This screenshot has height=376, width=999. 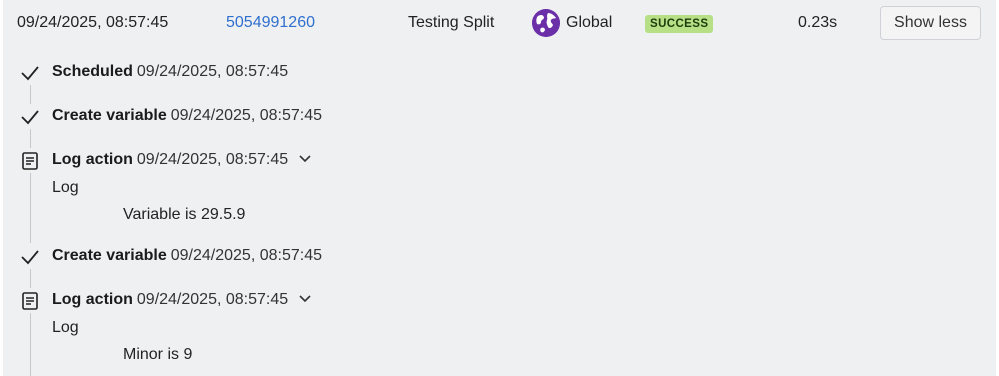 I want to click on status-badge: SUCCESS, so click(x=679, y=24).